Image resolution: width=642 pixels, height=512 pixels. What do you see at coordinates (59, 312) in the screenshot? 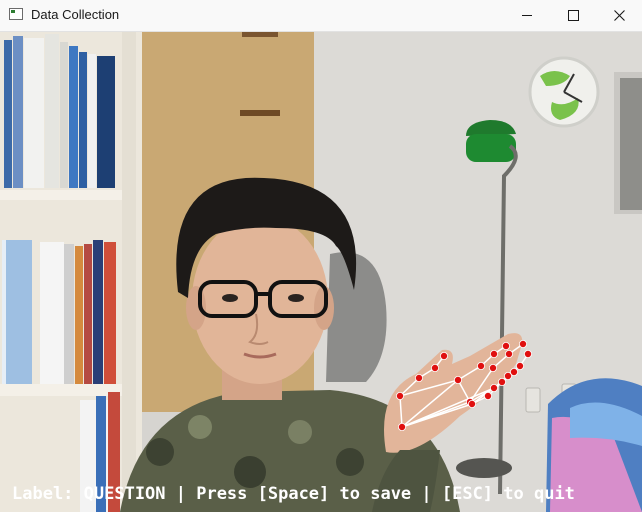
I see `books-middle` at bounding box center [59, 312].